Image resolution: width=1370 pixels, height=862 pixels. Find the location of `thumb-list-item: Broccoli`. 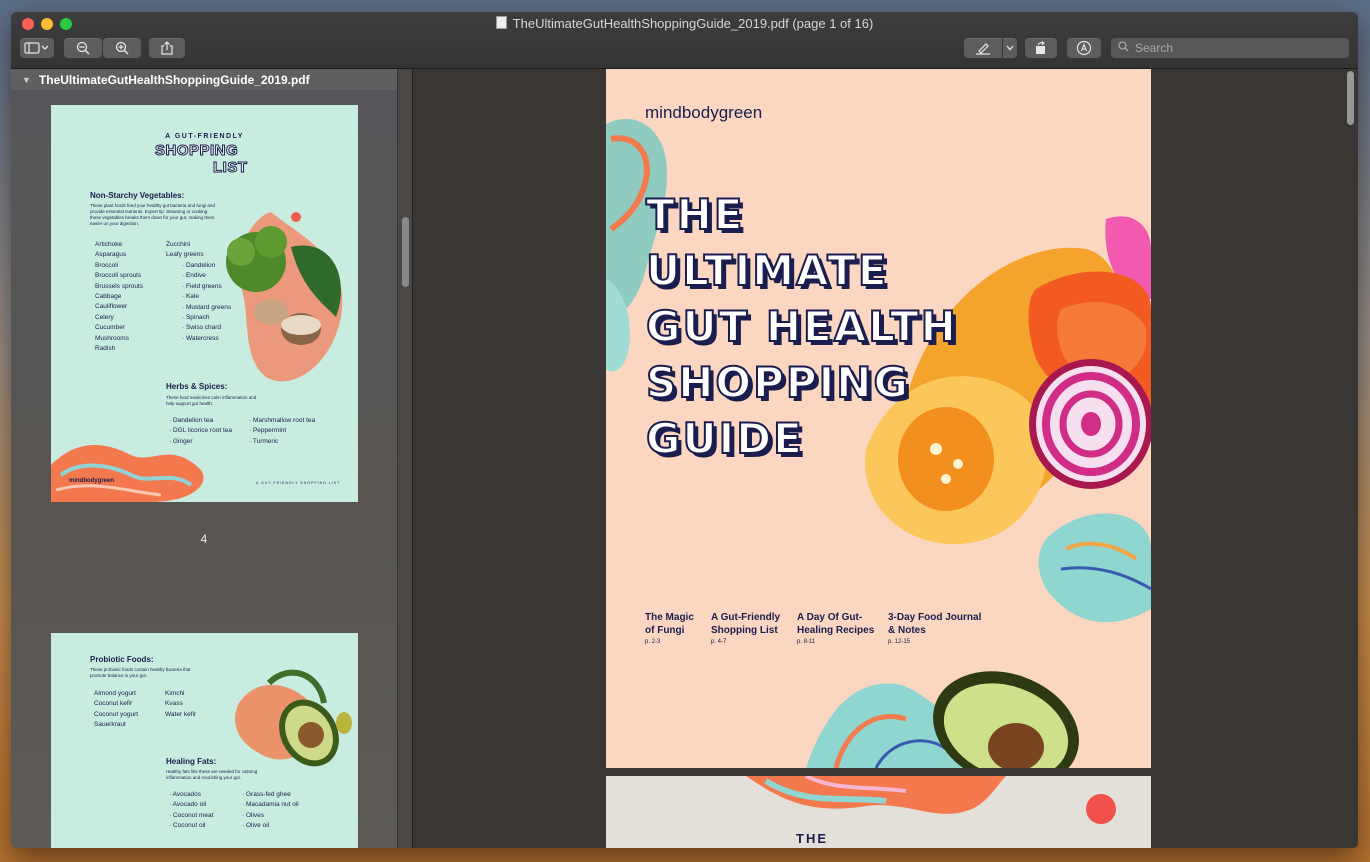

thumb-list-item: Broccoli is located at coordinates (107, 265).